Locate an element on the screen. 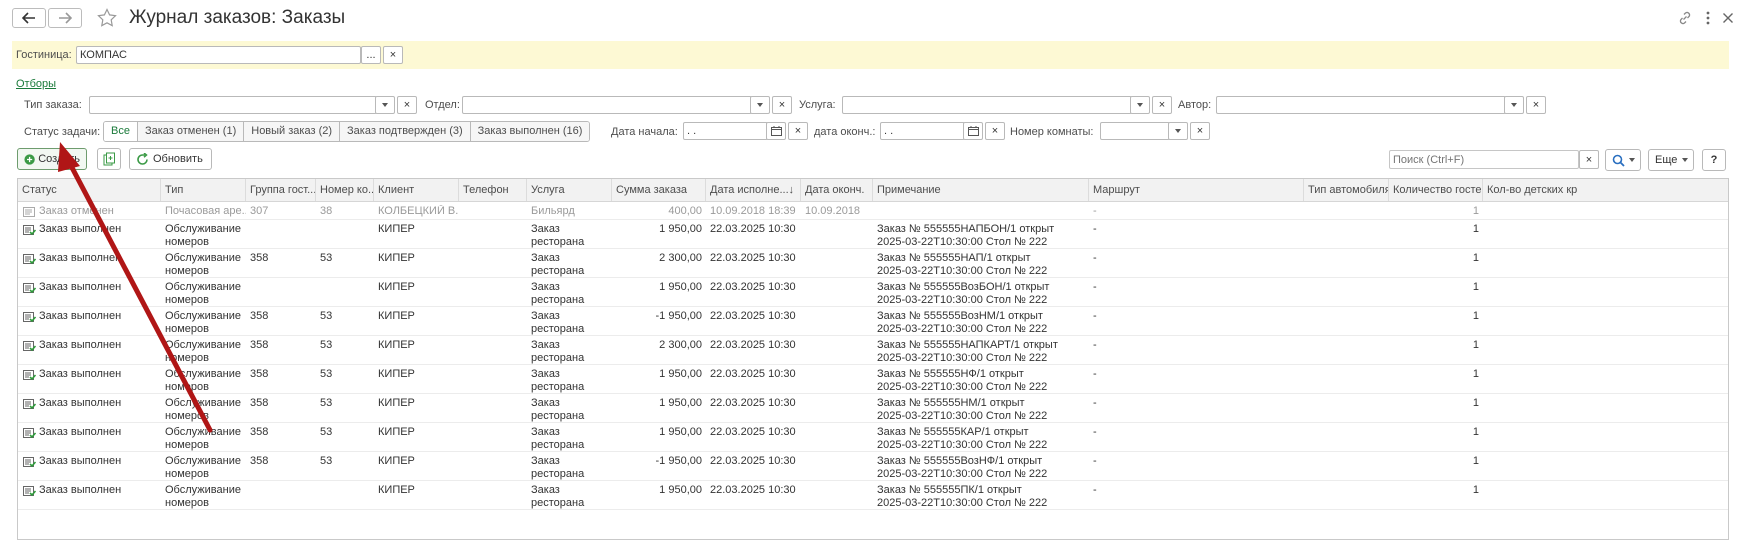 This screenshot has width=1742, height=540. status-all: Все is located at coordinates (121, 131).